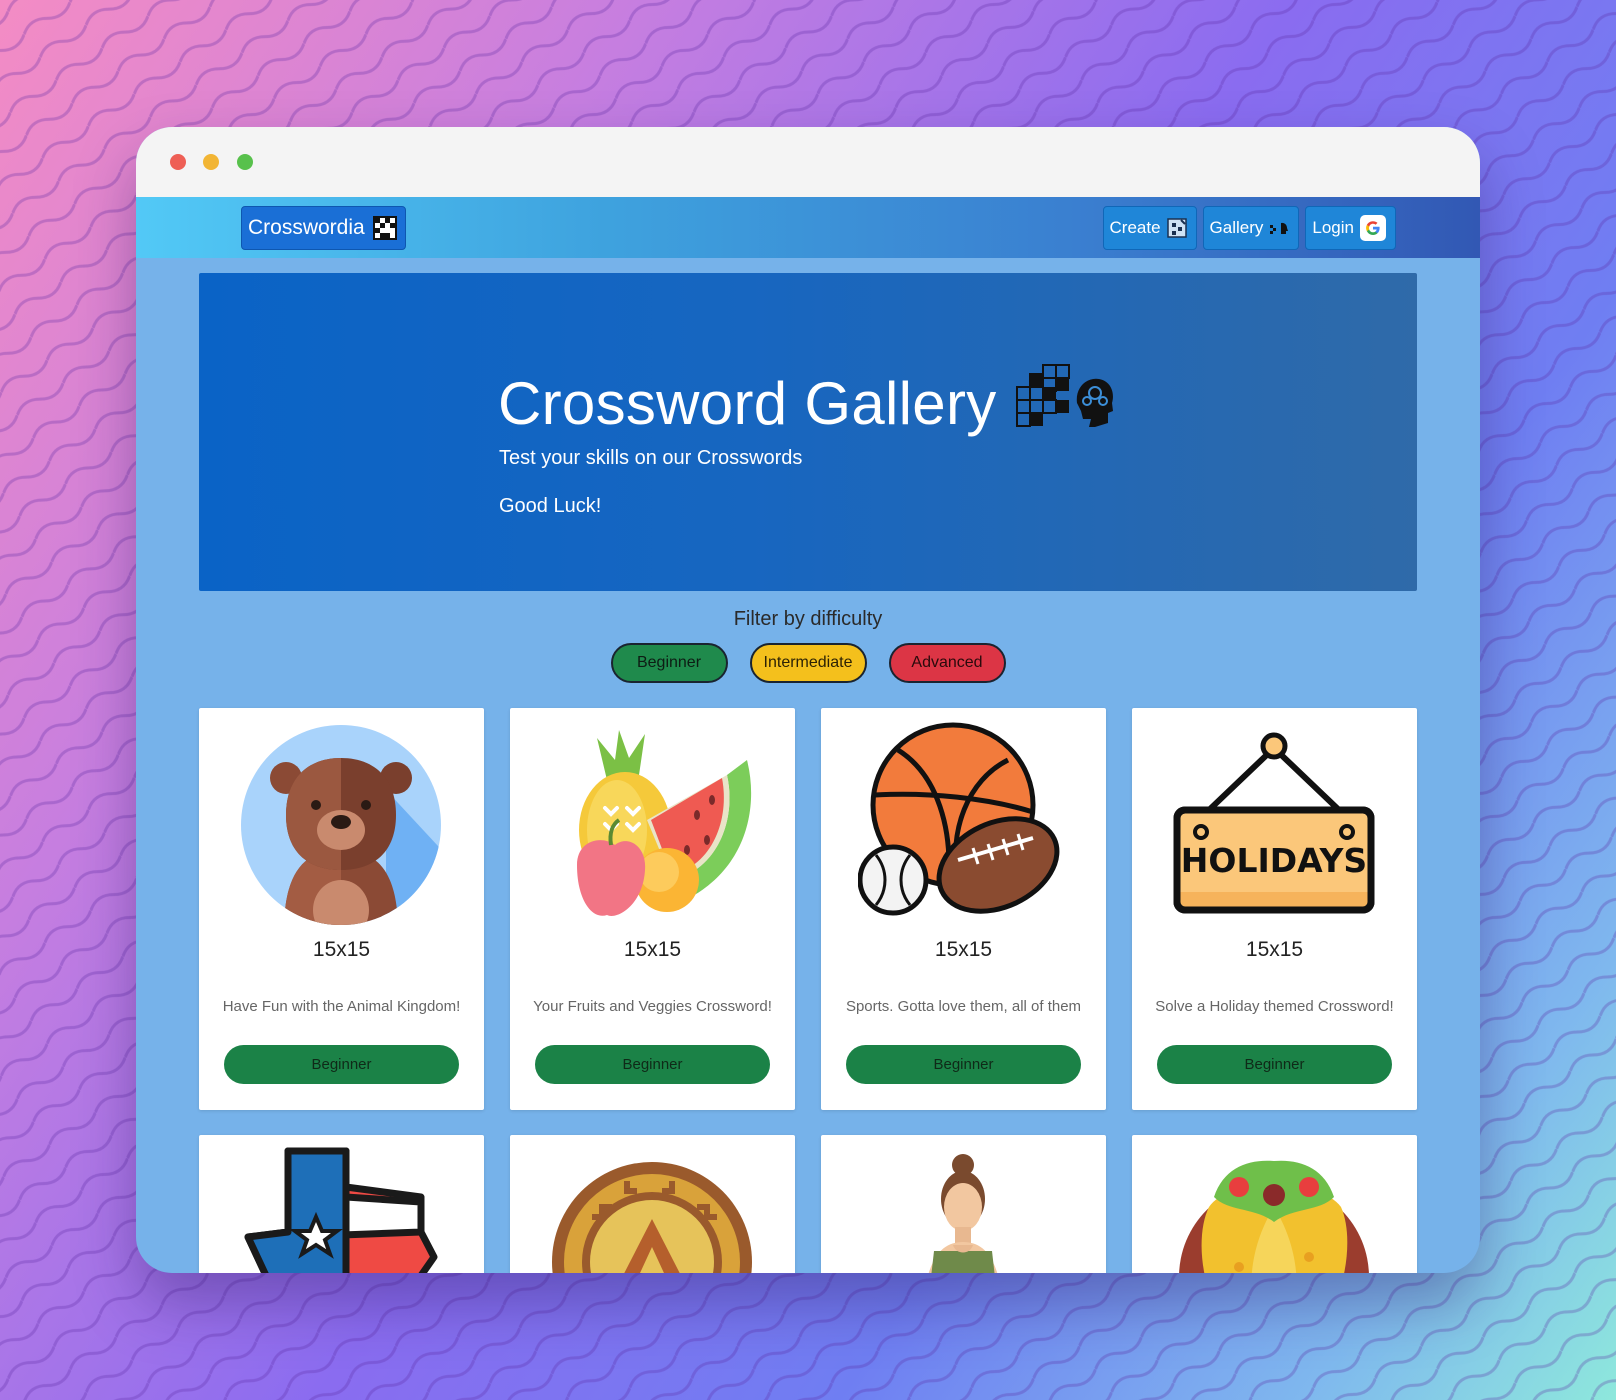 Image resolution: width=1616 pixels, height=1400 pixels. What do you see at coordinates (1373, 228) in the screenshot?
I see `google-icon` at bounding box center [1373, 228].